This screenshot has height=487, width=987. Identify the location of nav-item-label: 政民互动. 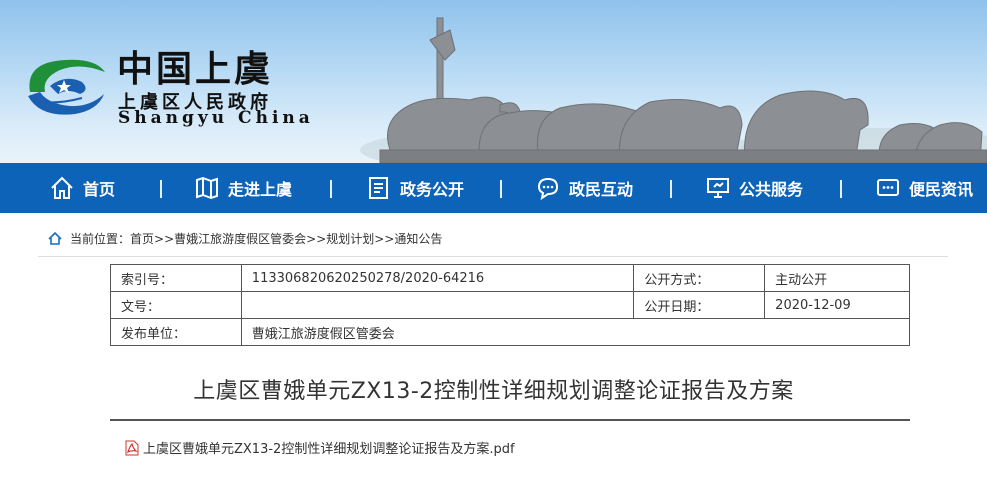
(601, 189).